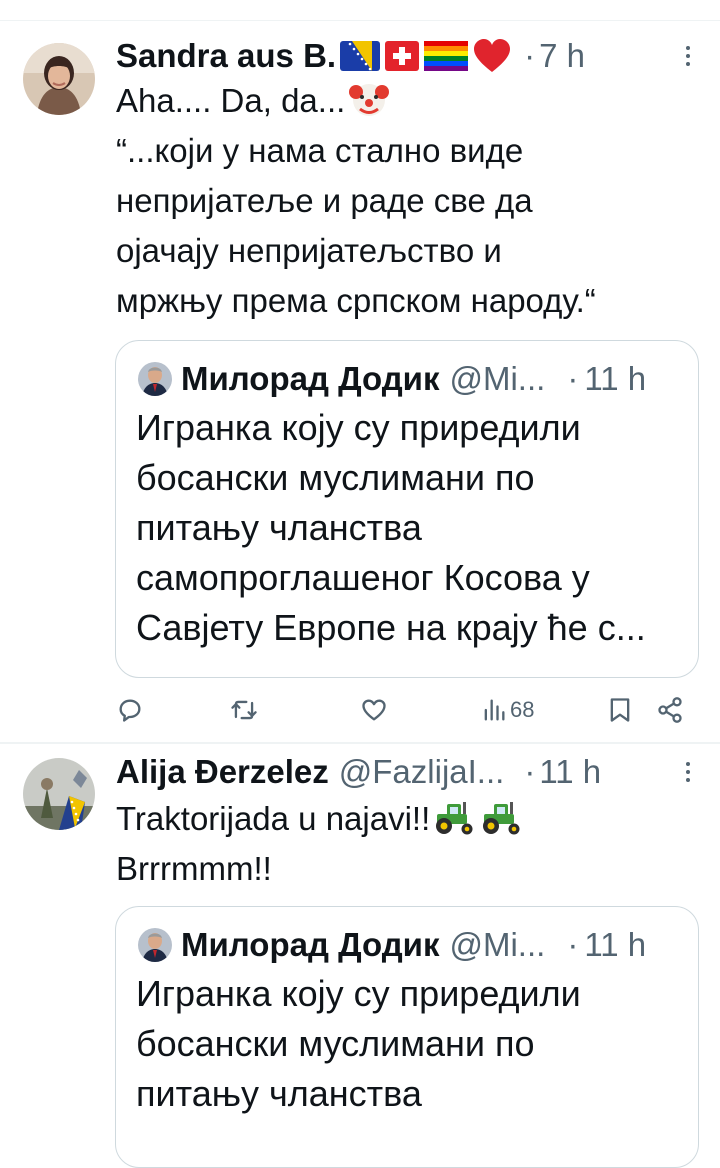 The height and width of the screenshot is (1168, 720). I want to click on tweet-text-line: Brrrmmm!!, so click(194, 868).